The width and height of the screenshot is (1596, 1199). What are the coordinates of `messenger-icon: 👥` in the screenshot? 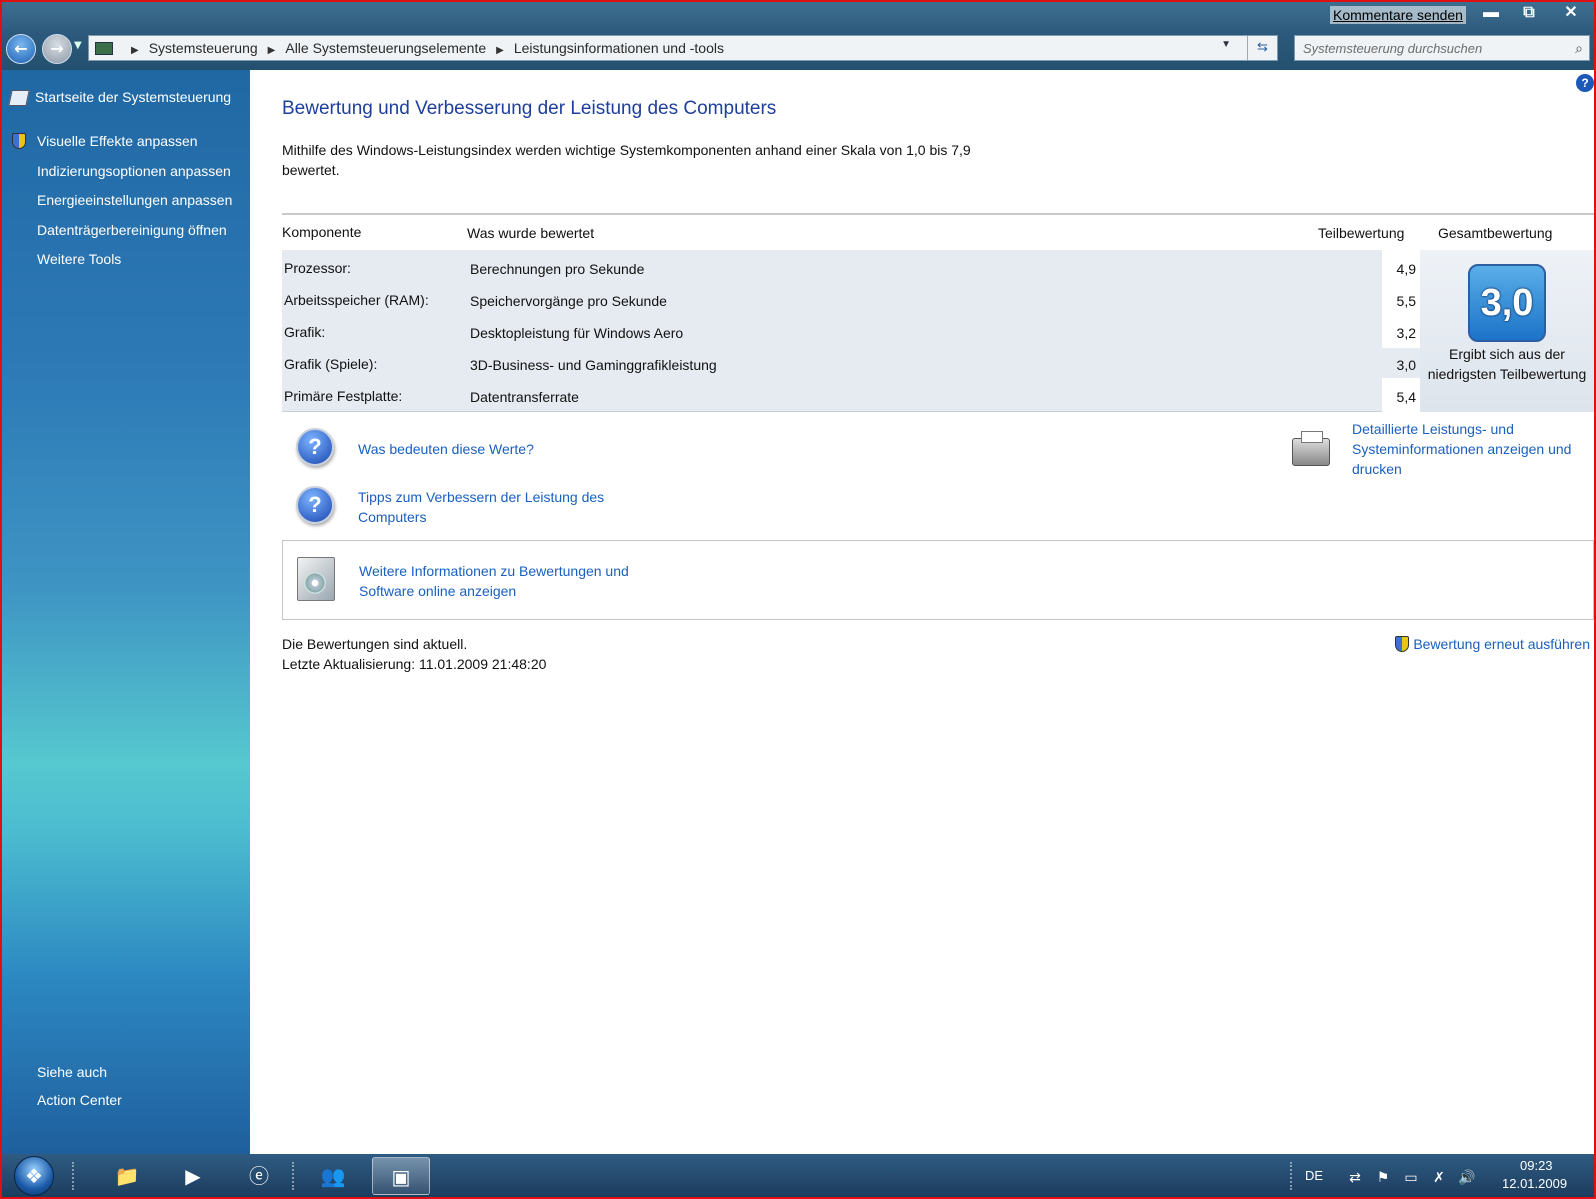 It's located at (333, 1176).